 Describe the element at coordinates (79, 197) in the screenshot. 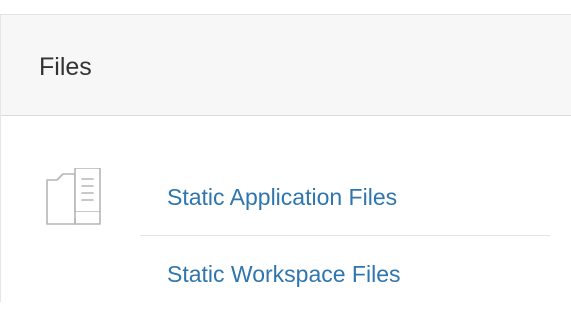

I see `files-icon` at that location.